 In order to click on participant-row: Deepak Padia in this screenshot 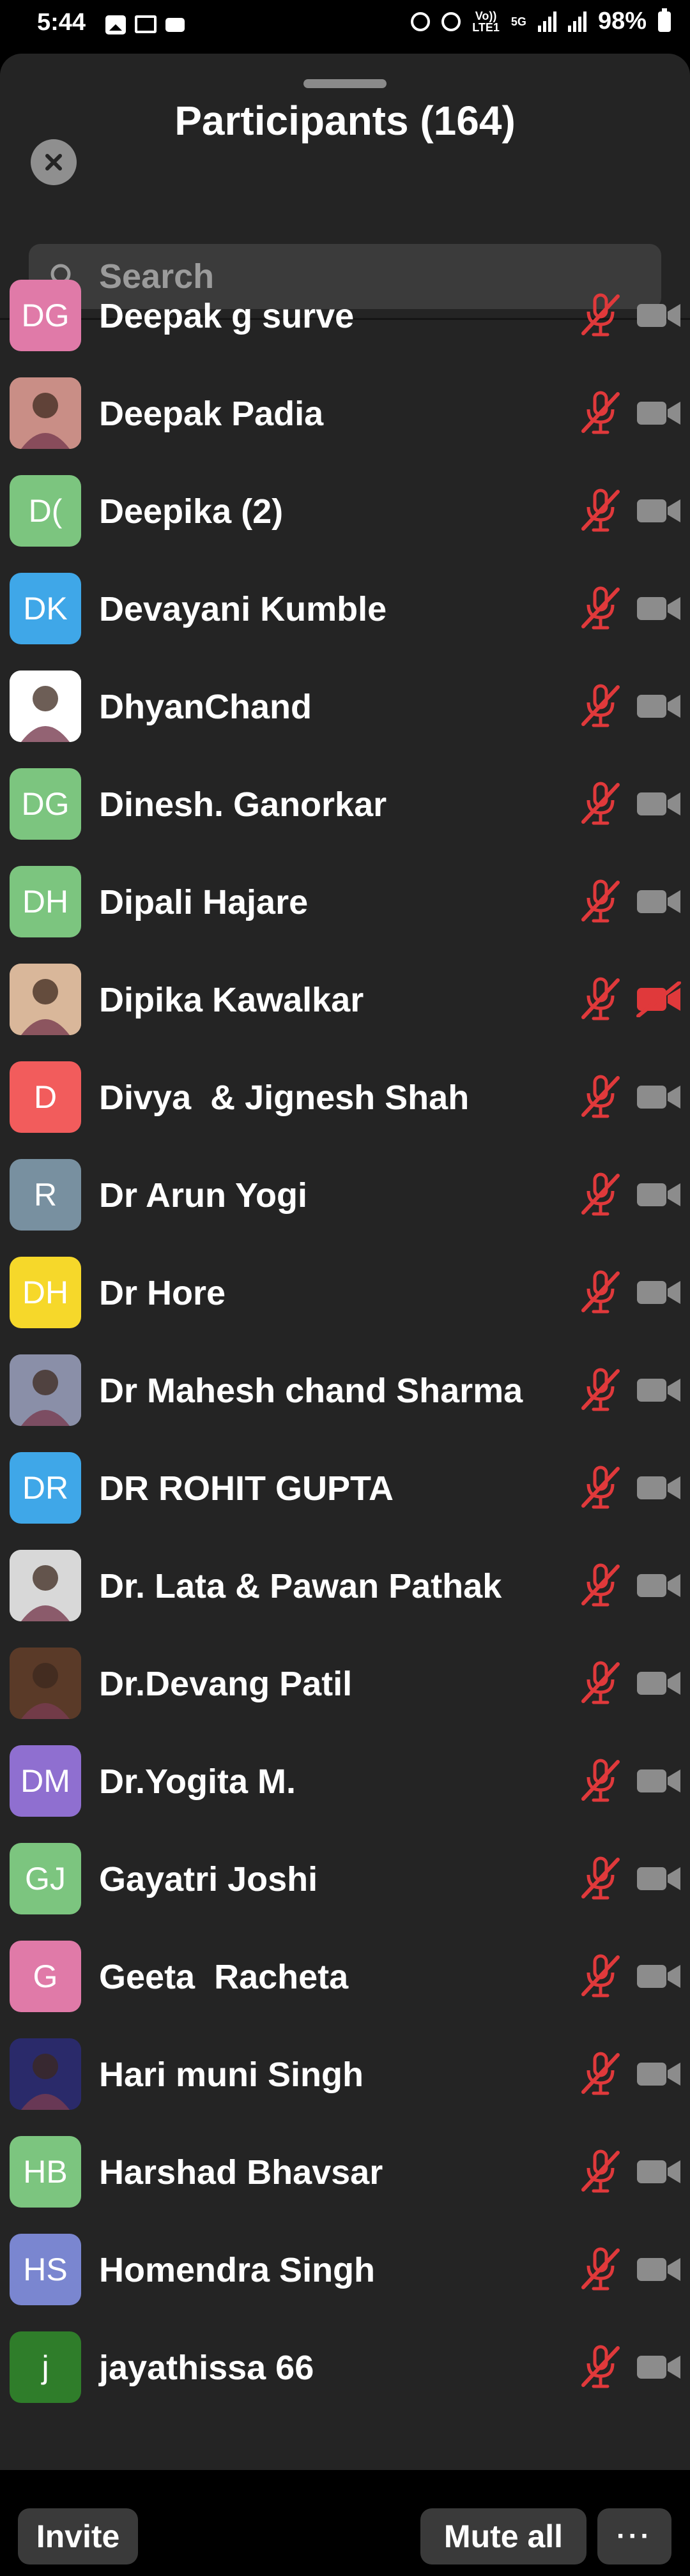, I will do `click(345, 414)`.